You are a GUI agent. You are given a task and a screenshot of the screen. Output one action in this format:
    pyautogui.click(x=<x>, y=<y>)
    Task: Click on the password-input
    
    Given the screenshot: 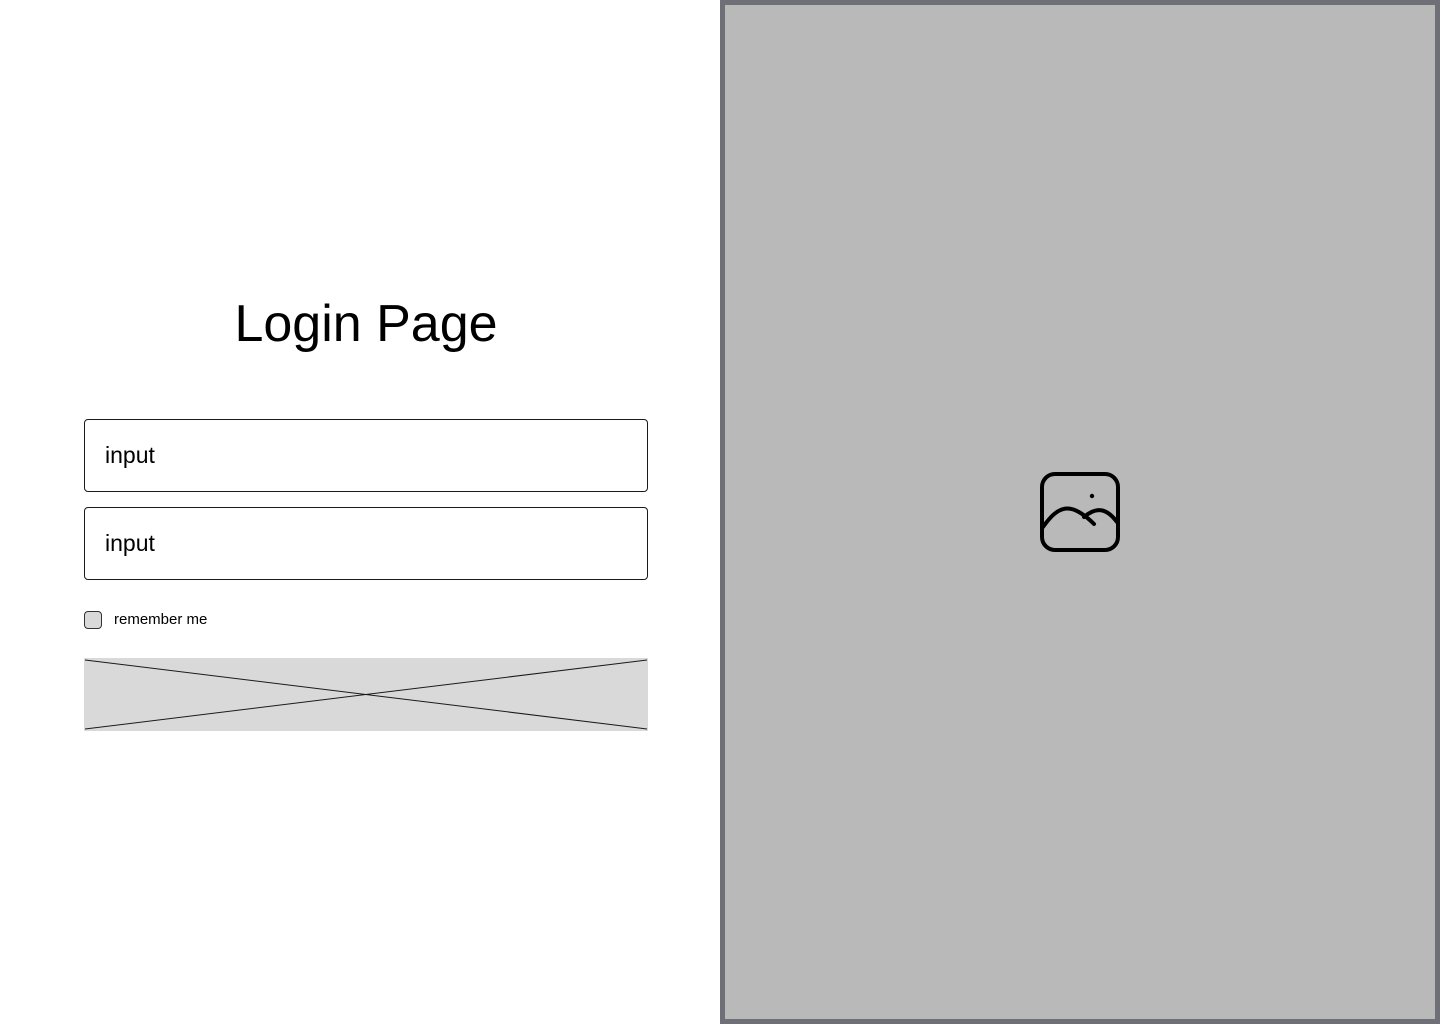 What is the action you would take?
    pyautogui.click(x=366, y=543)
    